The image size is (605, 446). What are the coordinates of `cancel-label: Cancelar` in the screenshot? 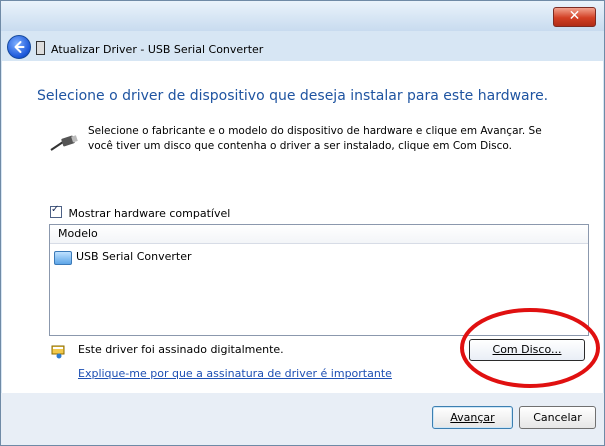 It's located at (557, 417).